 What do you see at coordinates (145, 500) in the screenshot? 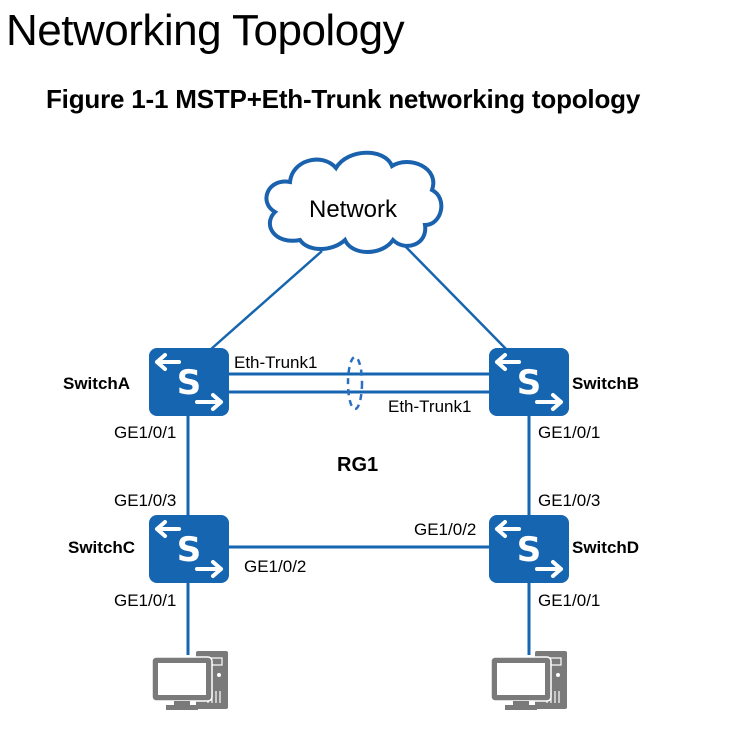
I see `port-c-up: GE1/0/3` at bounding box center [145, 500].